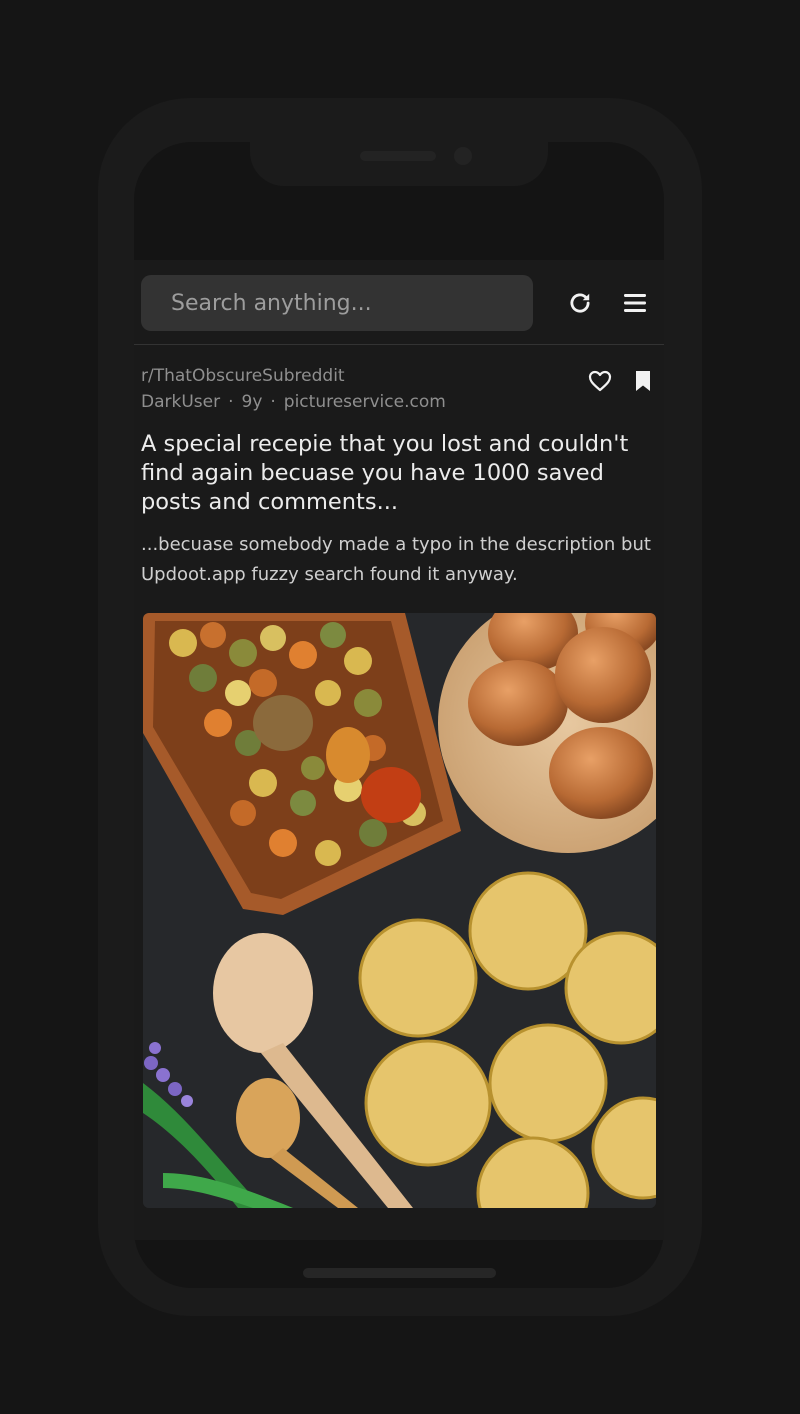  I want to click on post-meta: DarkUser · 9y · pictureservice.com, so click(293, 402).